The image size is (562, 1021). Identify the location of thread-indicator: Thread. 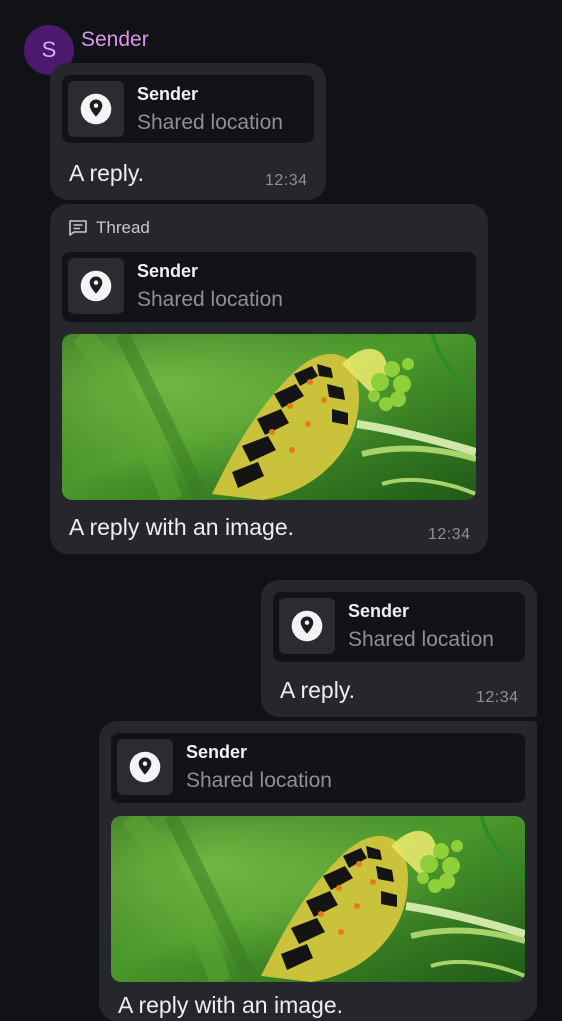
(109, 228).